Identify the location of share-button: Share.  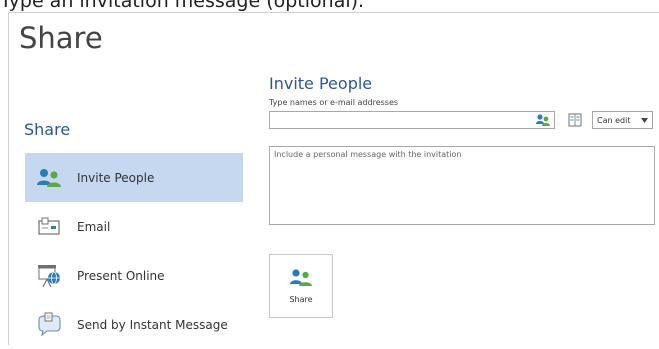
(301, 286).